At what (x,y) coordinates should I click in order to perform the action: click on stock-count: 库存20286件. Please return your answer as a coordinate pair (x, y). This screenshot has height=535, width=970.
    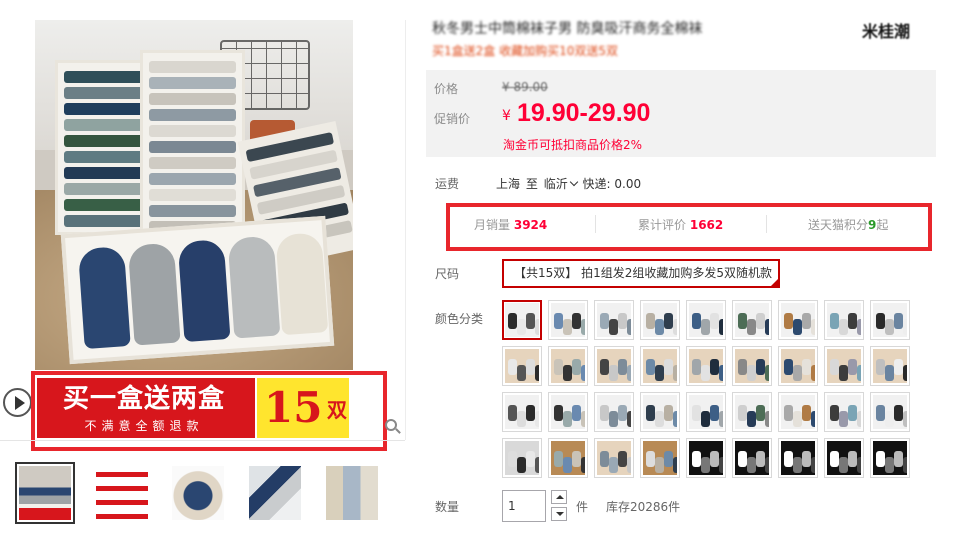
    Looking at the image, I should click on (643, 507).